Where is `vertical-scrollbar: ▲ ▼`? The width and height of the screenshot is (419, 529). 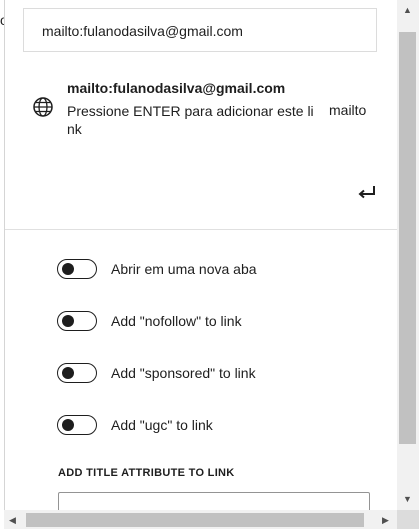
vertical-scrollbar: ▲ ▼ is located at coordinates (408, 255).